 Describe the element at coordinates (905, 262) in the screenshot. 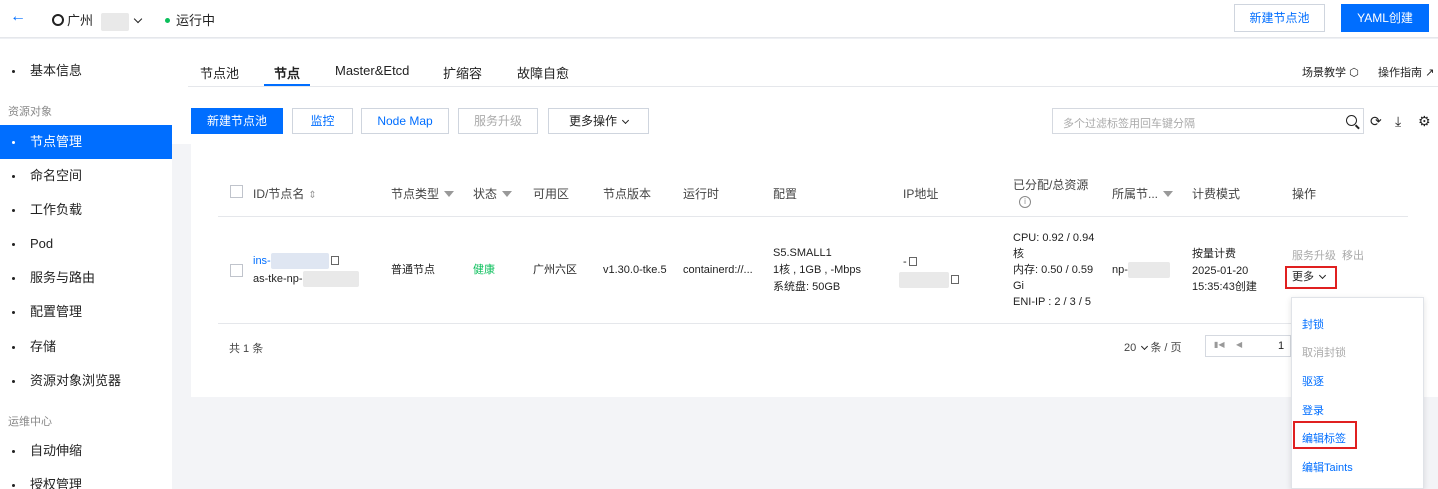

I see `node-ip-text: -` at that location.